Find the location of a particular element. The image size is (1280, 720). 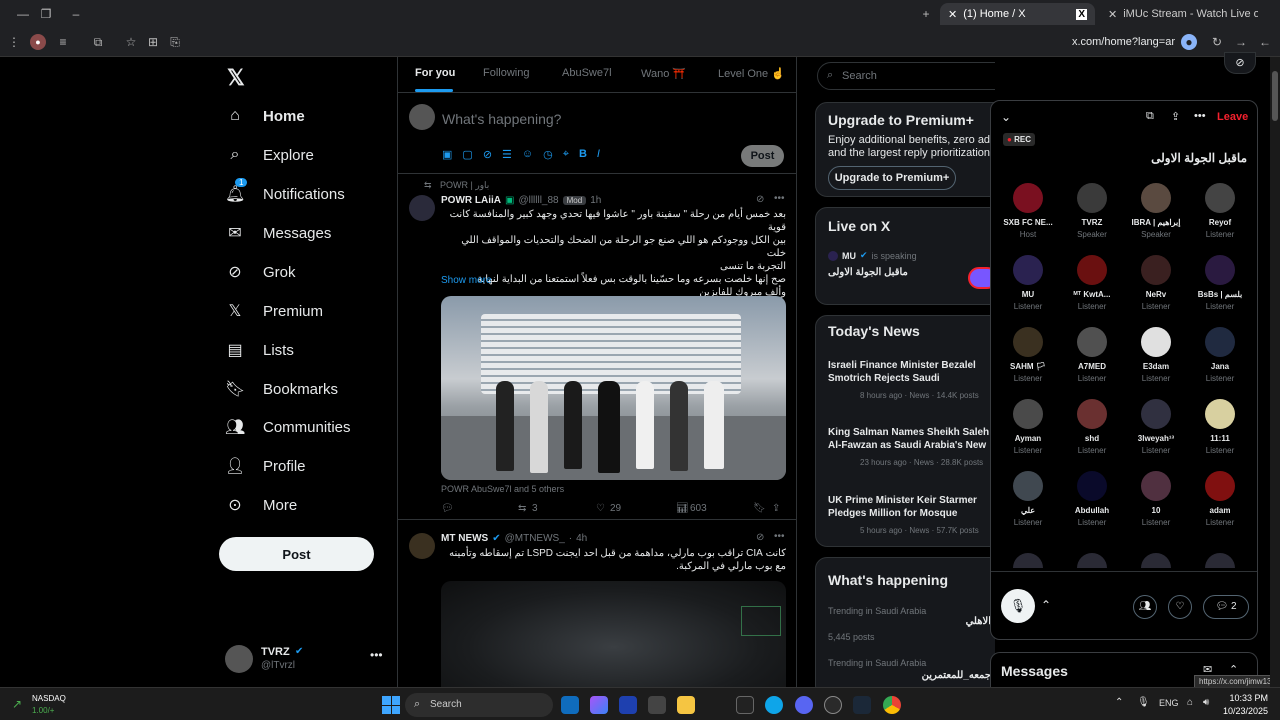

tab-kick-stream: ✕ iMUc Stream - Watch Live on K K is located at coordinates (1179, 14).